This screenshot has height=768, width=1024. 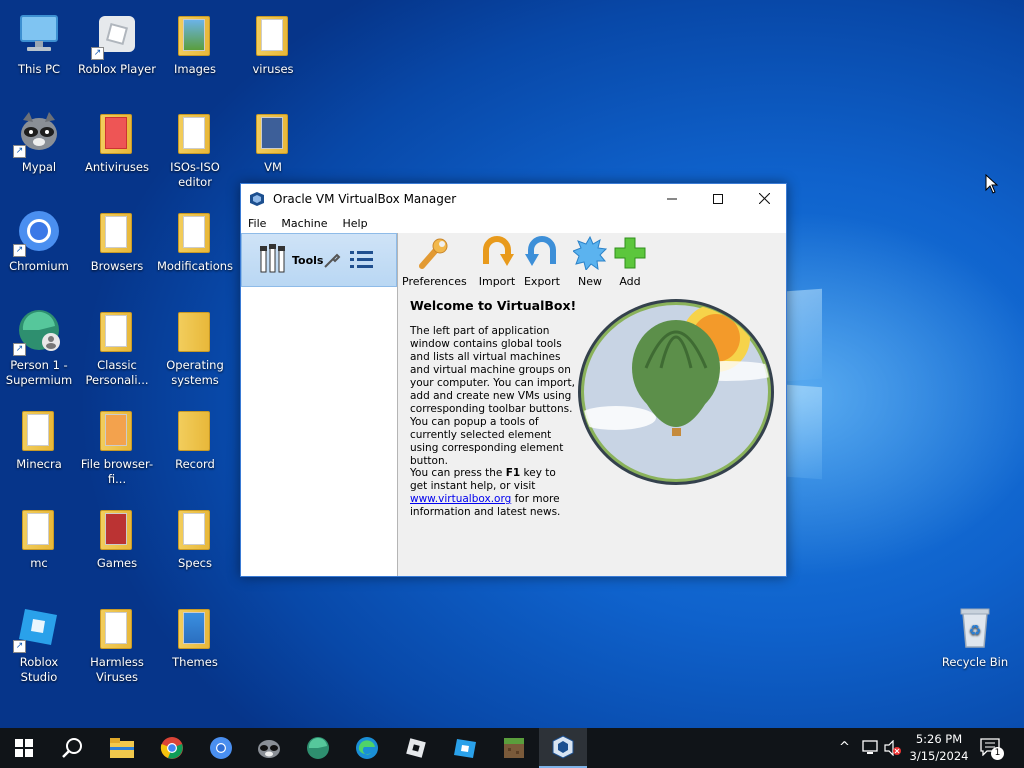 I want to click on add-button: Add, so click(x=630, y=262).